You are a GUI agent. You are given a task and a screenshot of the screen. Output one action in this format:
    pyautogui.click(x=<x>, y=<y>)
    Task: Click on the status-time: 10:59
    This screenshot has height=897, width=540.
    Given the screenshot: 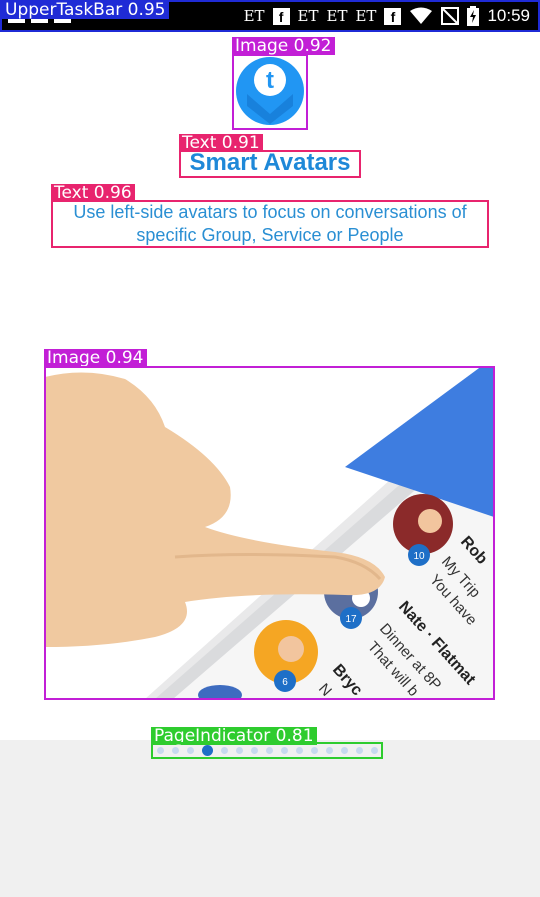 What is the action you would take?
    pyautogui.click(x=508, y=15)
    